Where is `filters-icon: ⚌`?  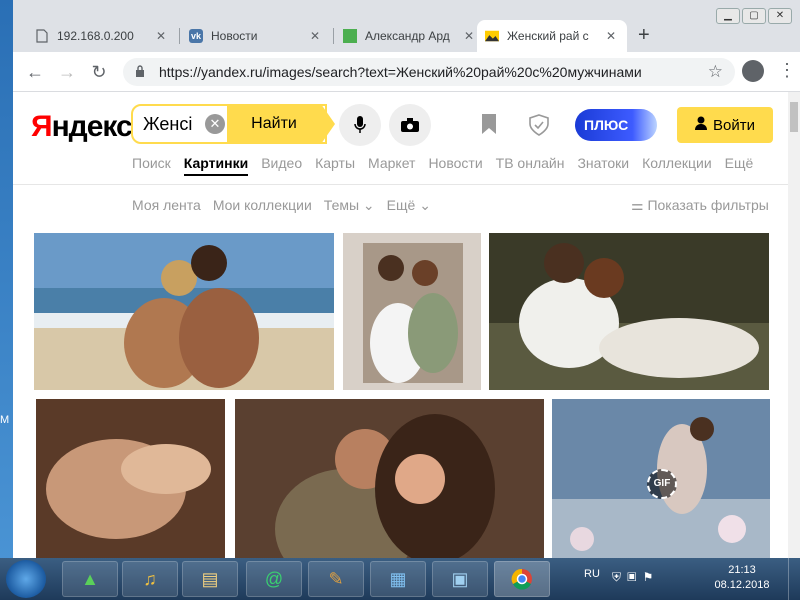 filters-icon: ⚌ is located at coordinates (637, 205).